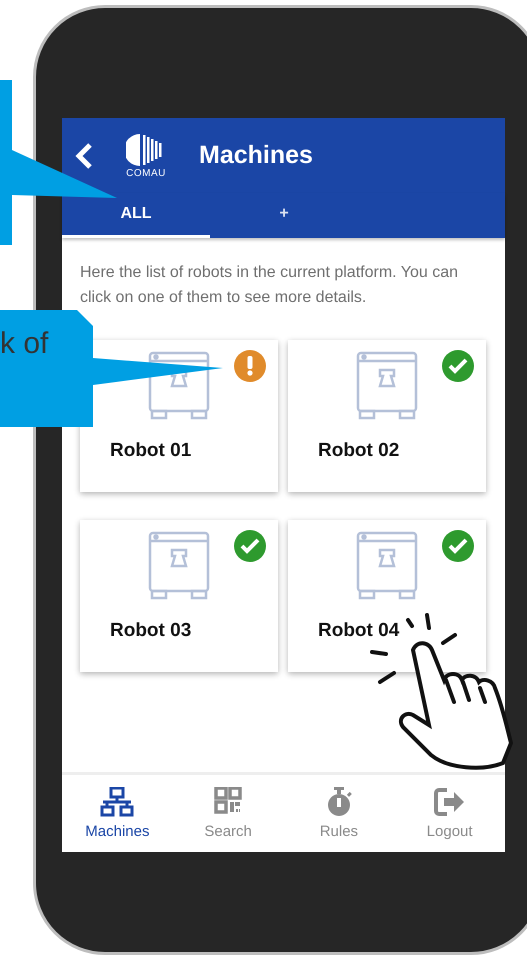  I want to click on robot-card: Robot 03, so click(179, 596).